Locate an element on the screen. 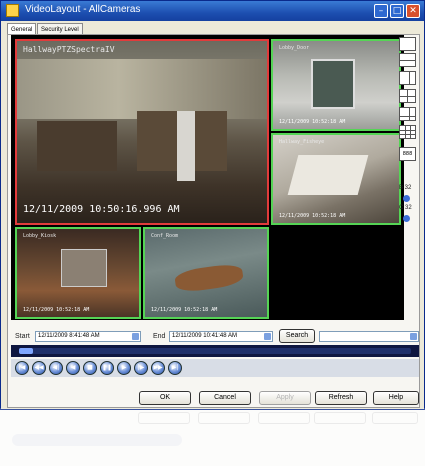  timeline-track is located at coordinates (215, 351).